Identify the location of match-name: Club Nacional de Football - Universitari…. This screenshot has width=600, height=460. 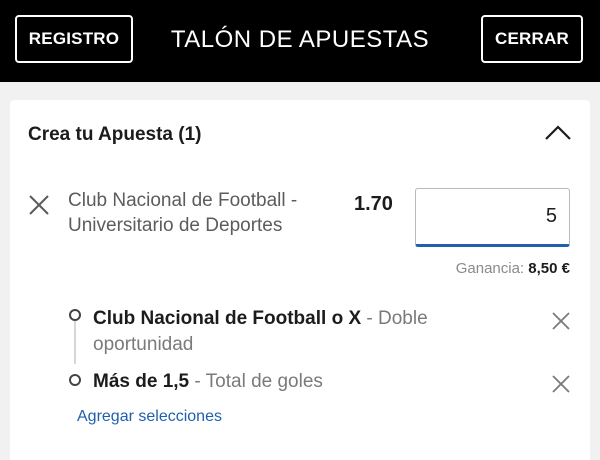
(193, 213).